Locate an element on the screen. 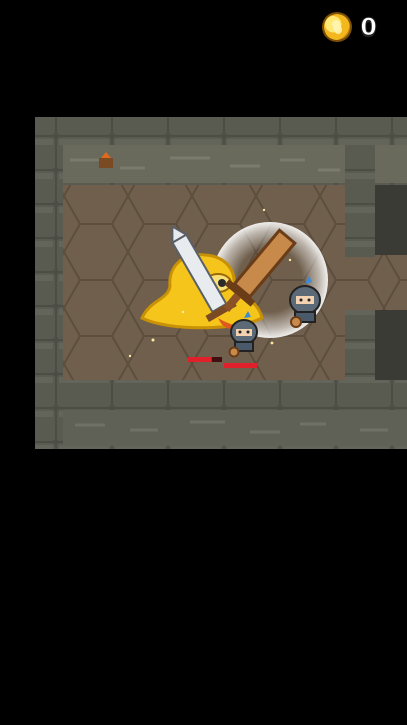  hero-health-bar is located at coordinates (240, 365).